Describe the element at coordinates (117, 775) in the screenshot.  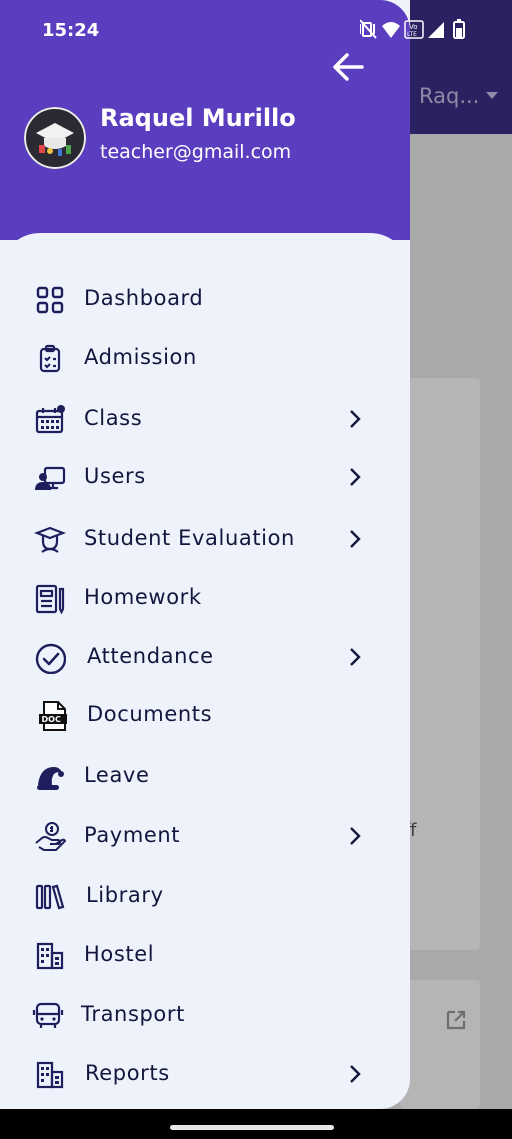
I see `menu-label: Leave` at that location.